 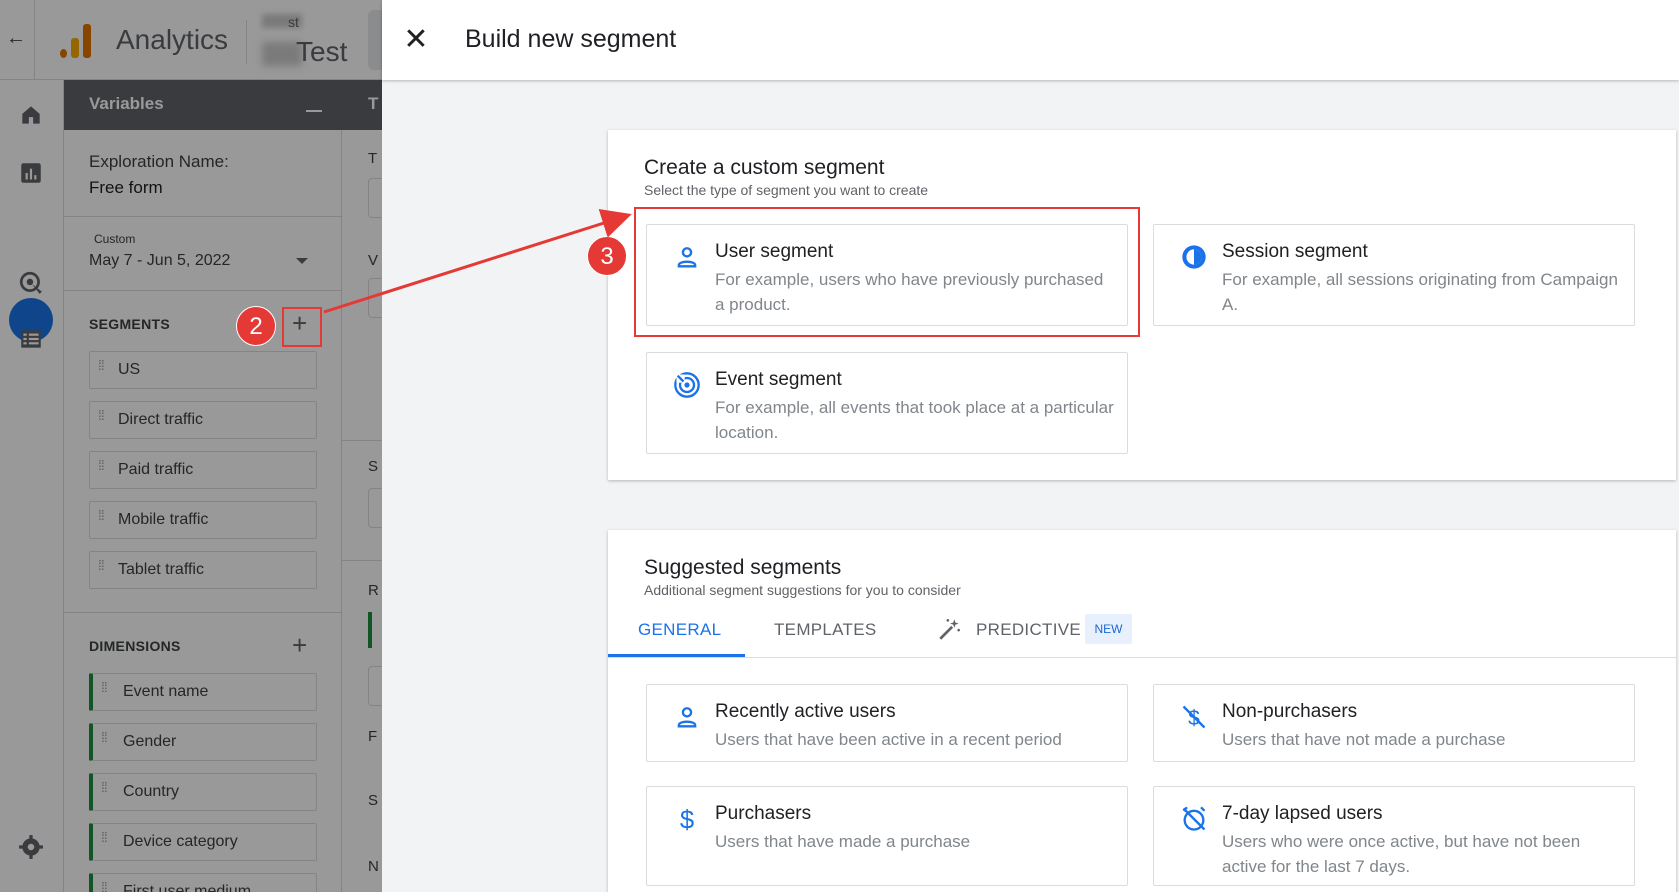 I want to click on magic-wand-icon, so click(x=950, y=629).